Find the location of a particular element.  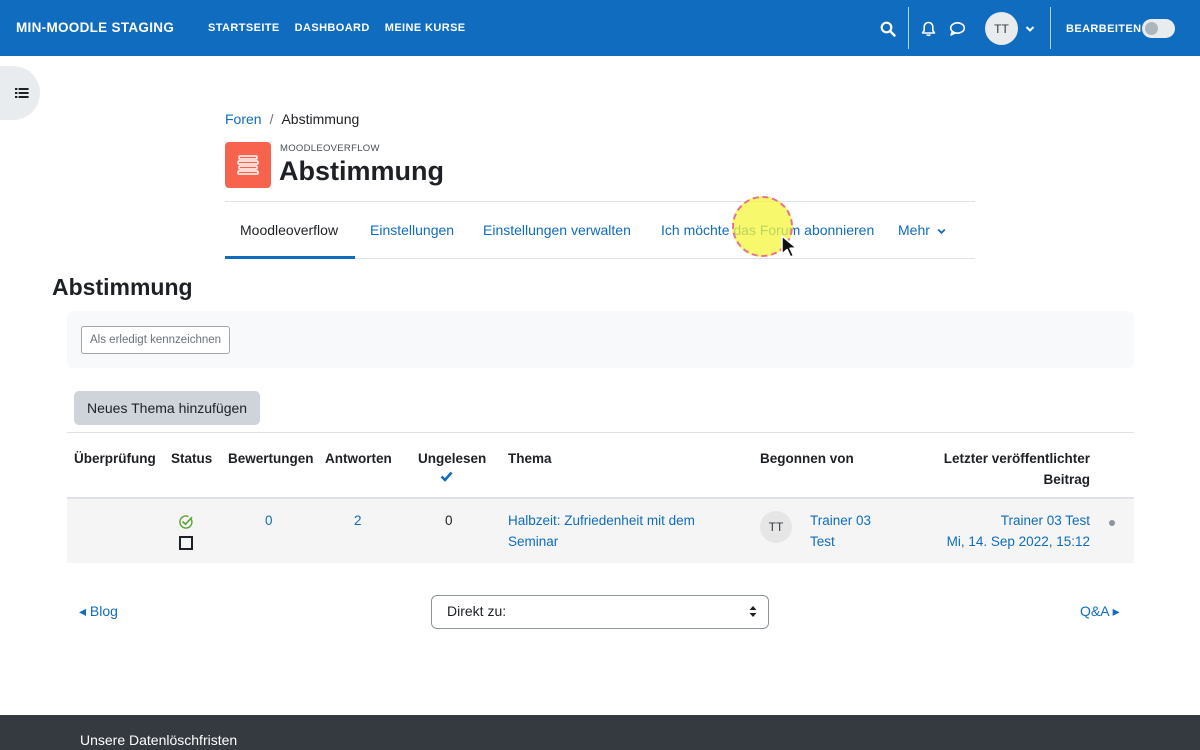

status-checkbox is located at coordinates (186, 543).